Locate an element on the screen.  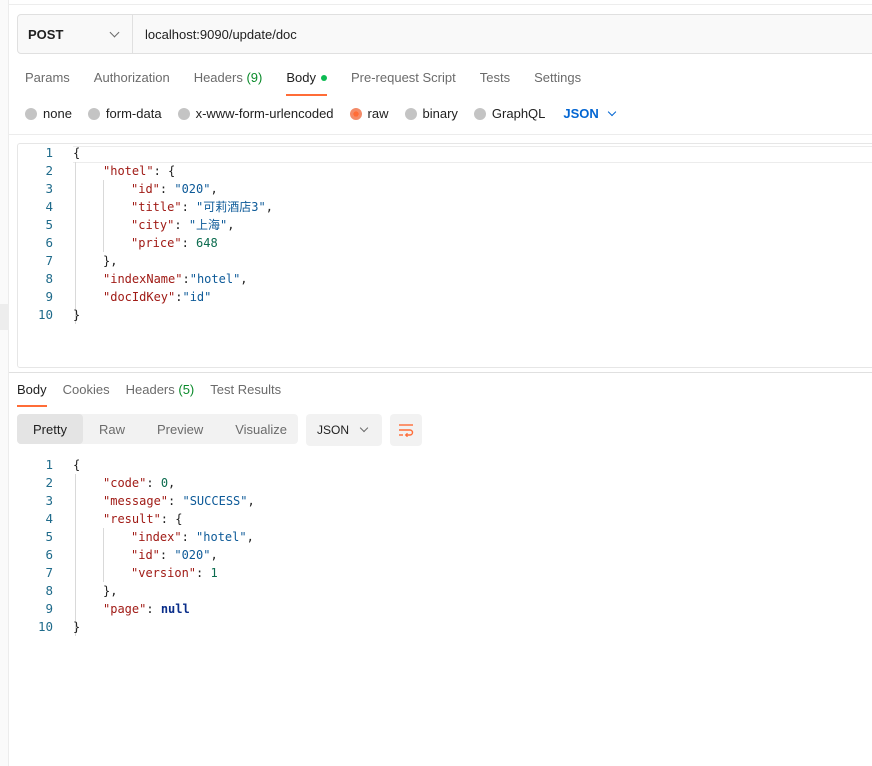
response-format-select: JSON is located at coordinates (344, 430).